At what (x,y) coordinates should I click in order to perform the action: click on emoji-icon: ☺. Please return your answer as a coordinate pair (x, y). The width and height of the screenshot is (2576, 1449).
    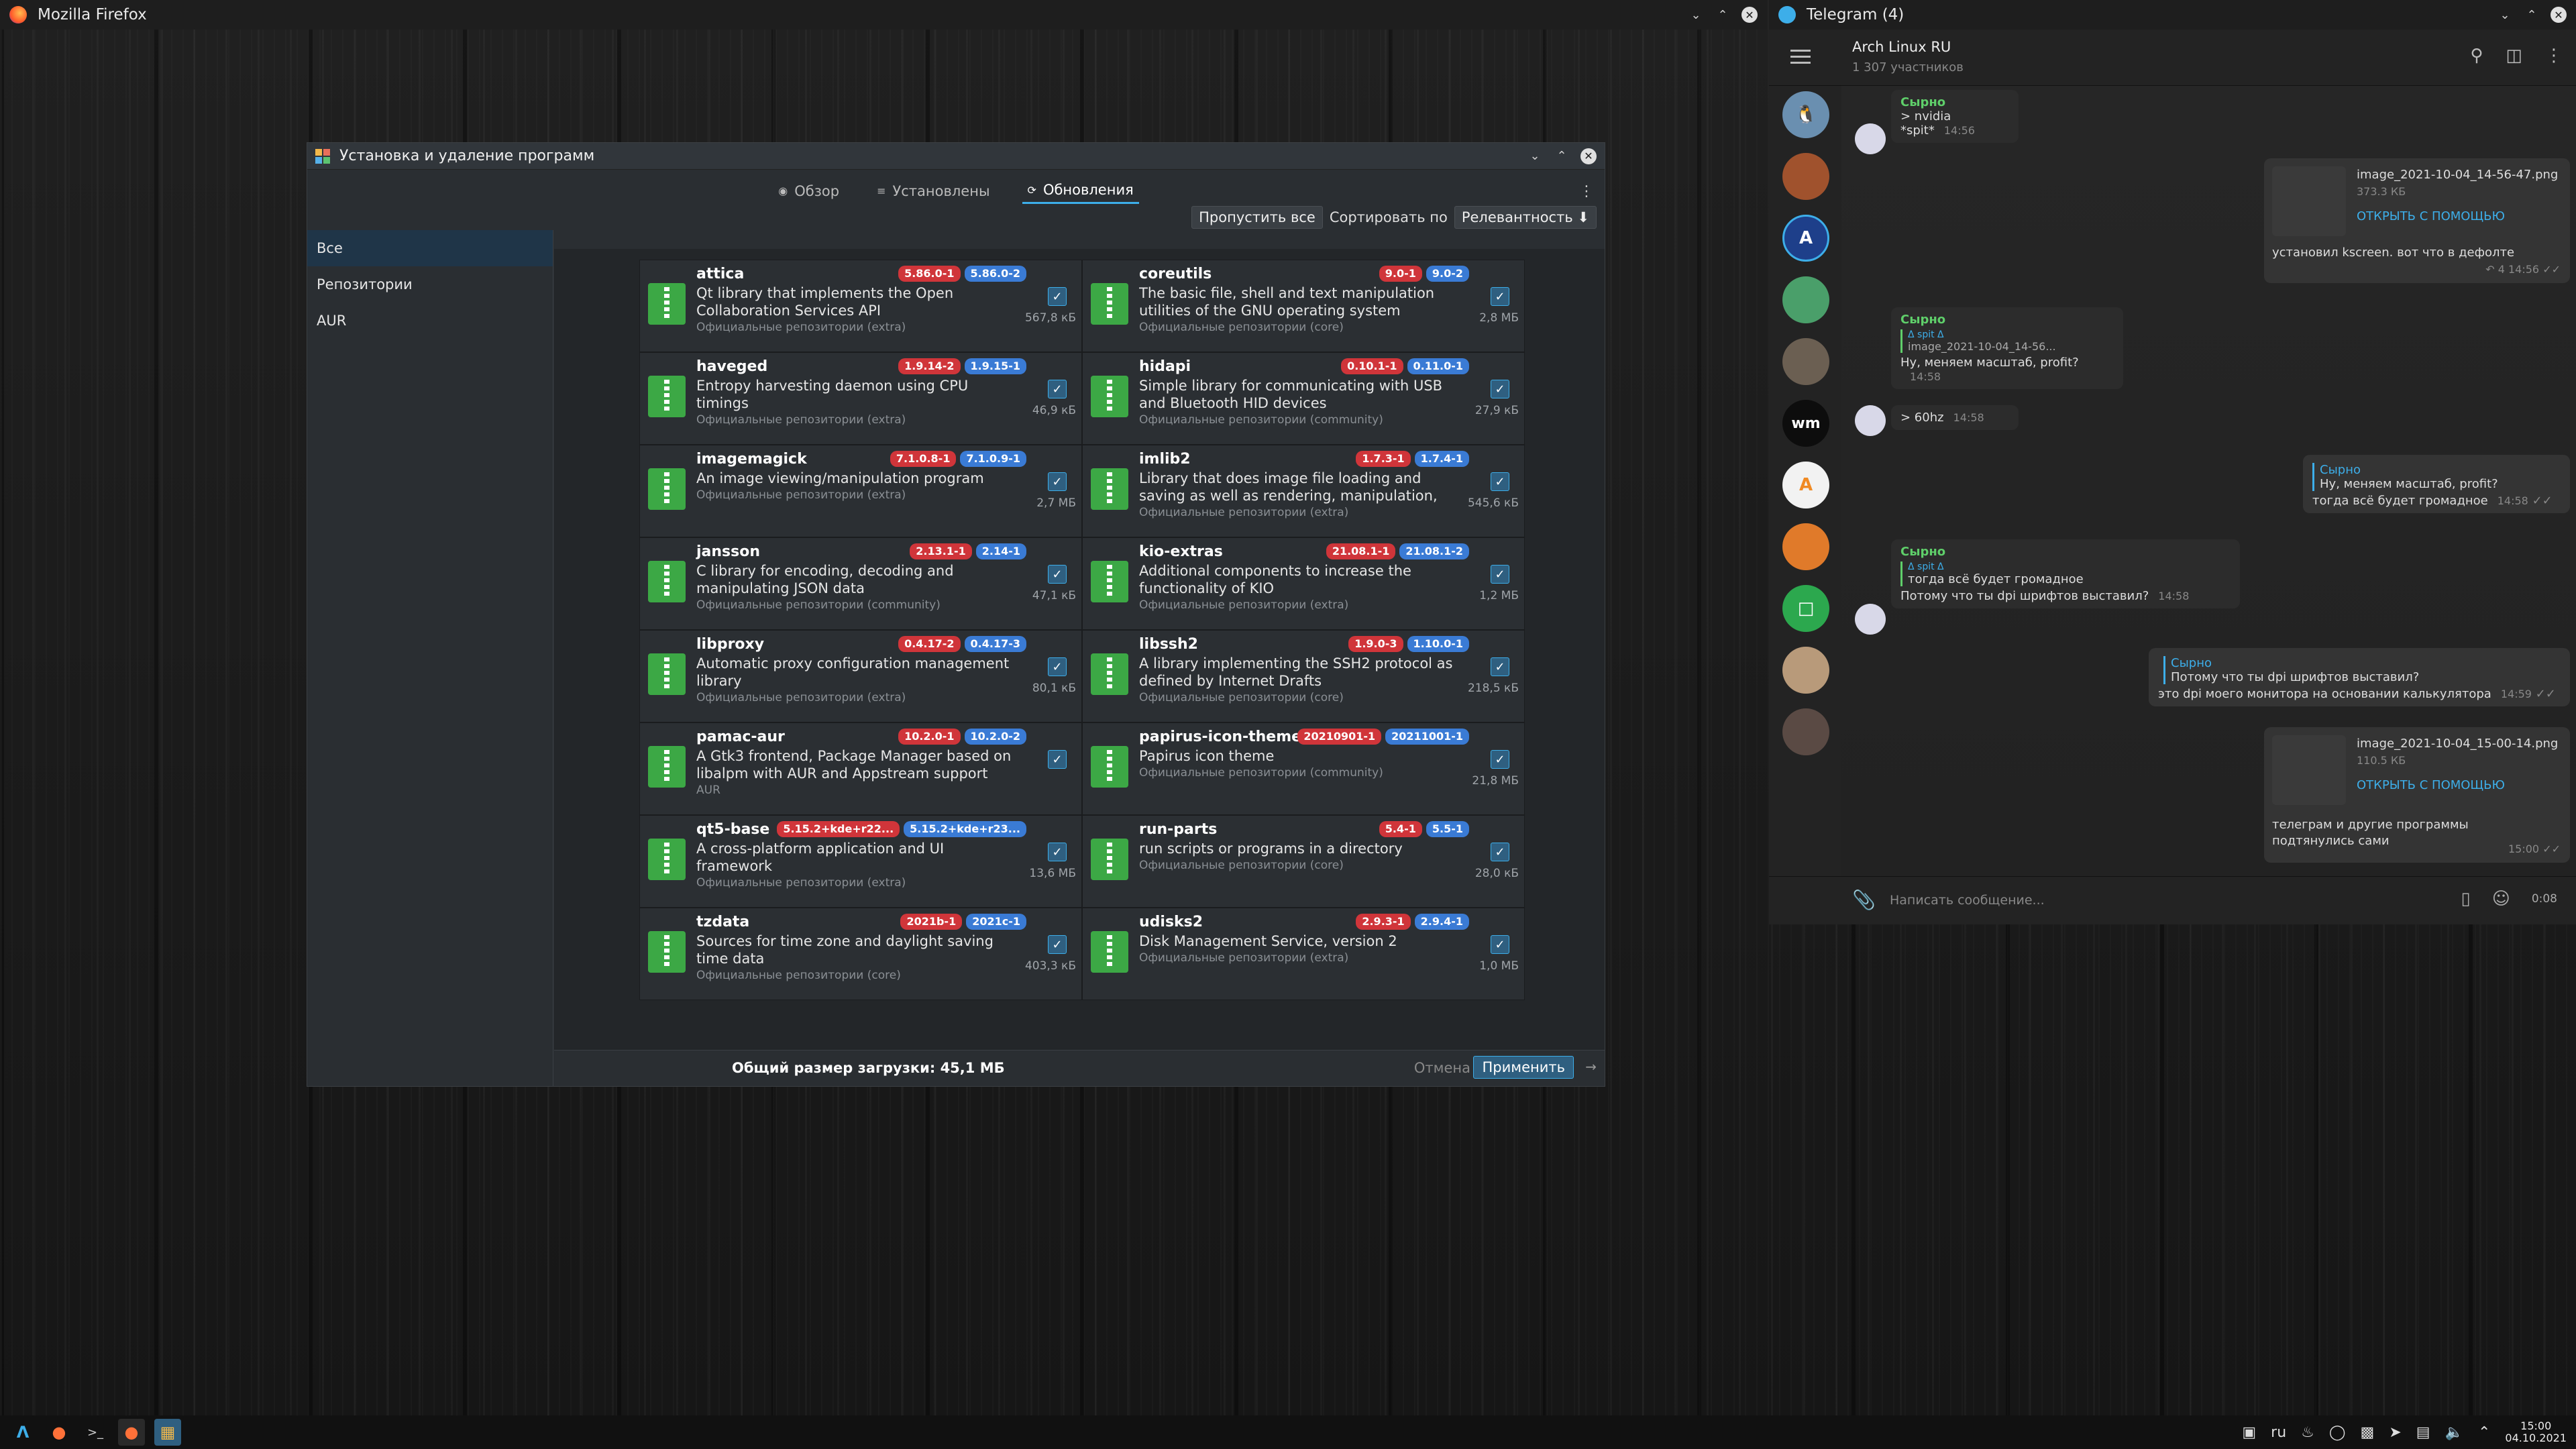
    Looking at the image, I should click on (2501, 899).